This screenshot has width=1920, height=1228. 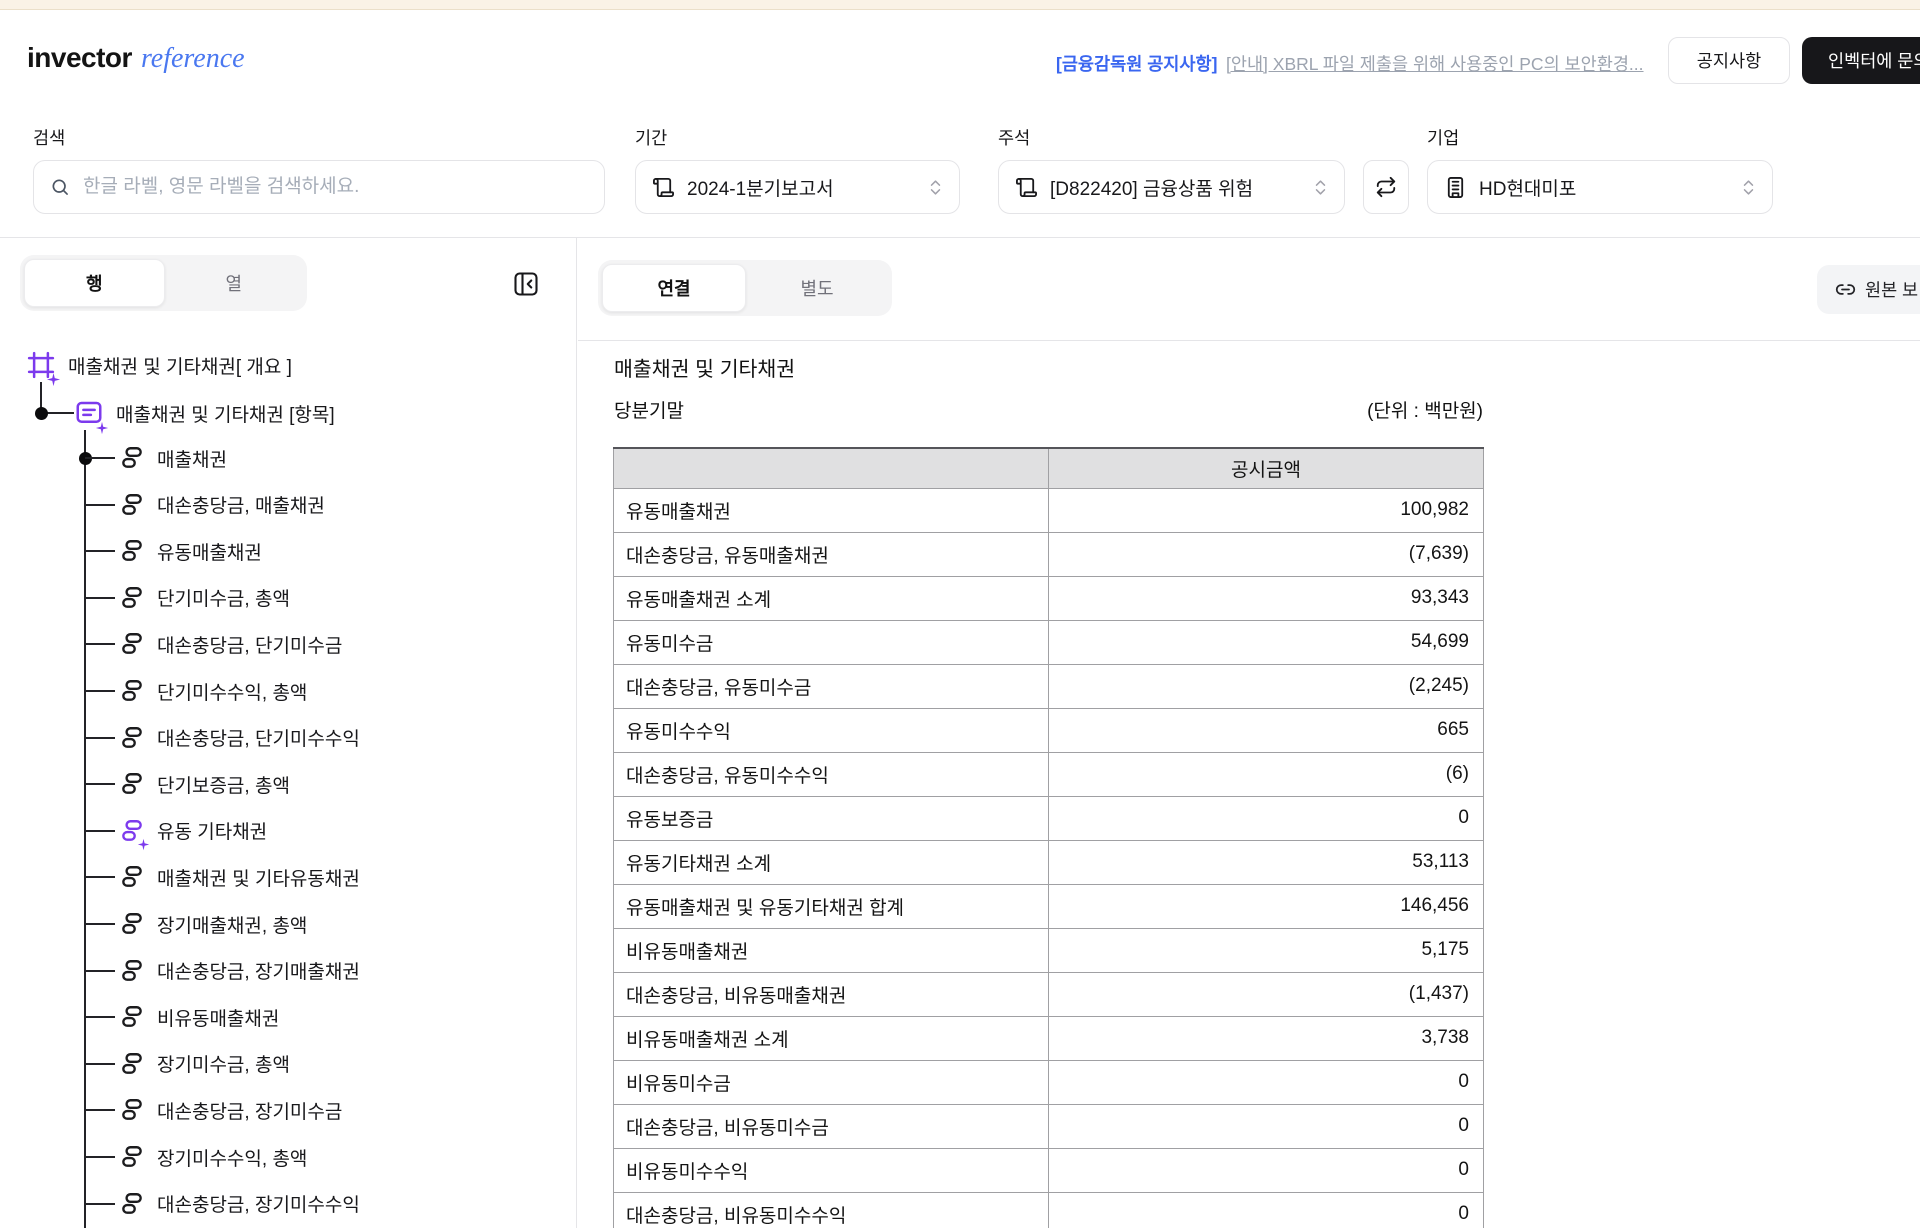 I want to click on chevrons-up-down-icon, so click(x=1748, y=187).